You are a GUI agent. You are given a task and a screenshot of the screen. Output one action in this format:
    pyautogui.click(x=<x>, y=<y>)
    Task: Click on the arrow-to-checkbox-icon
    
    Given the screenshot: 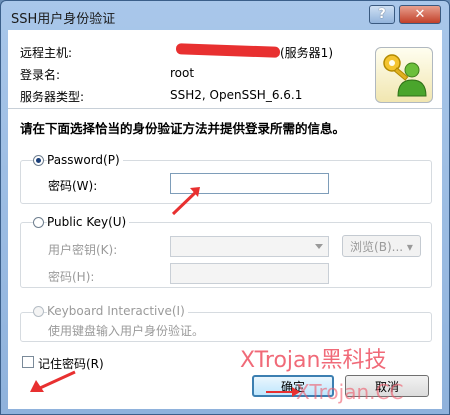 What is the action you would take?
    pyautogui.click(x=57, y=380)
    